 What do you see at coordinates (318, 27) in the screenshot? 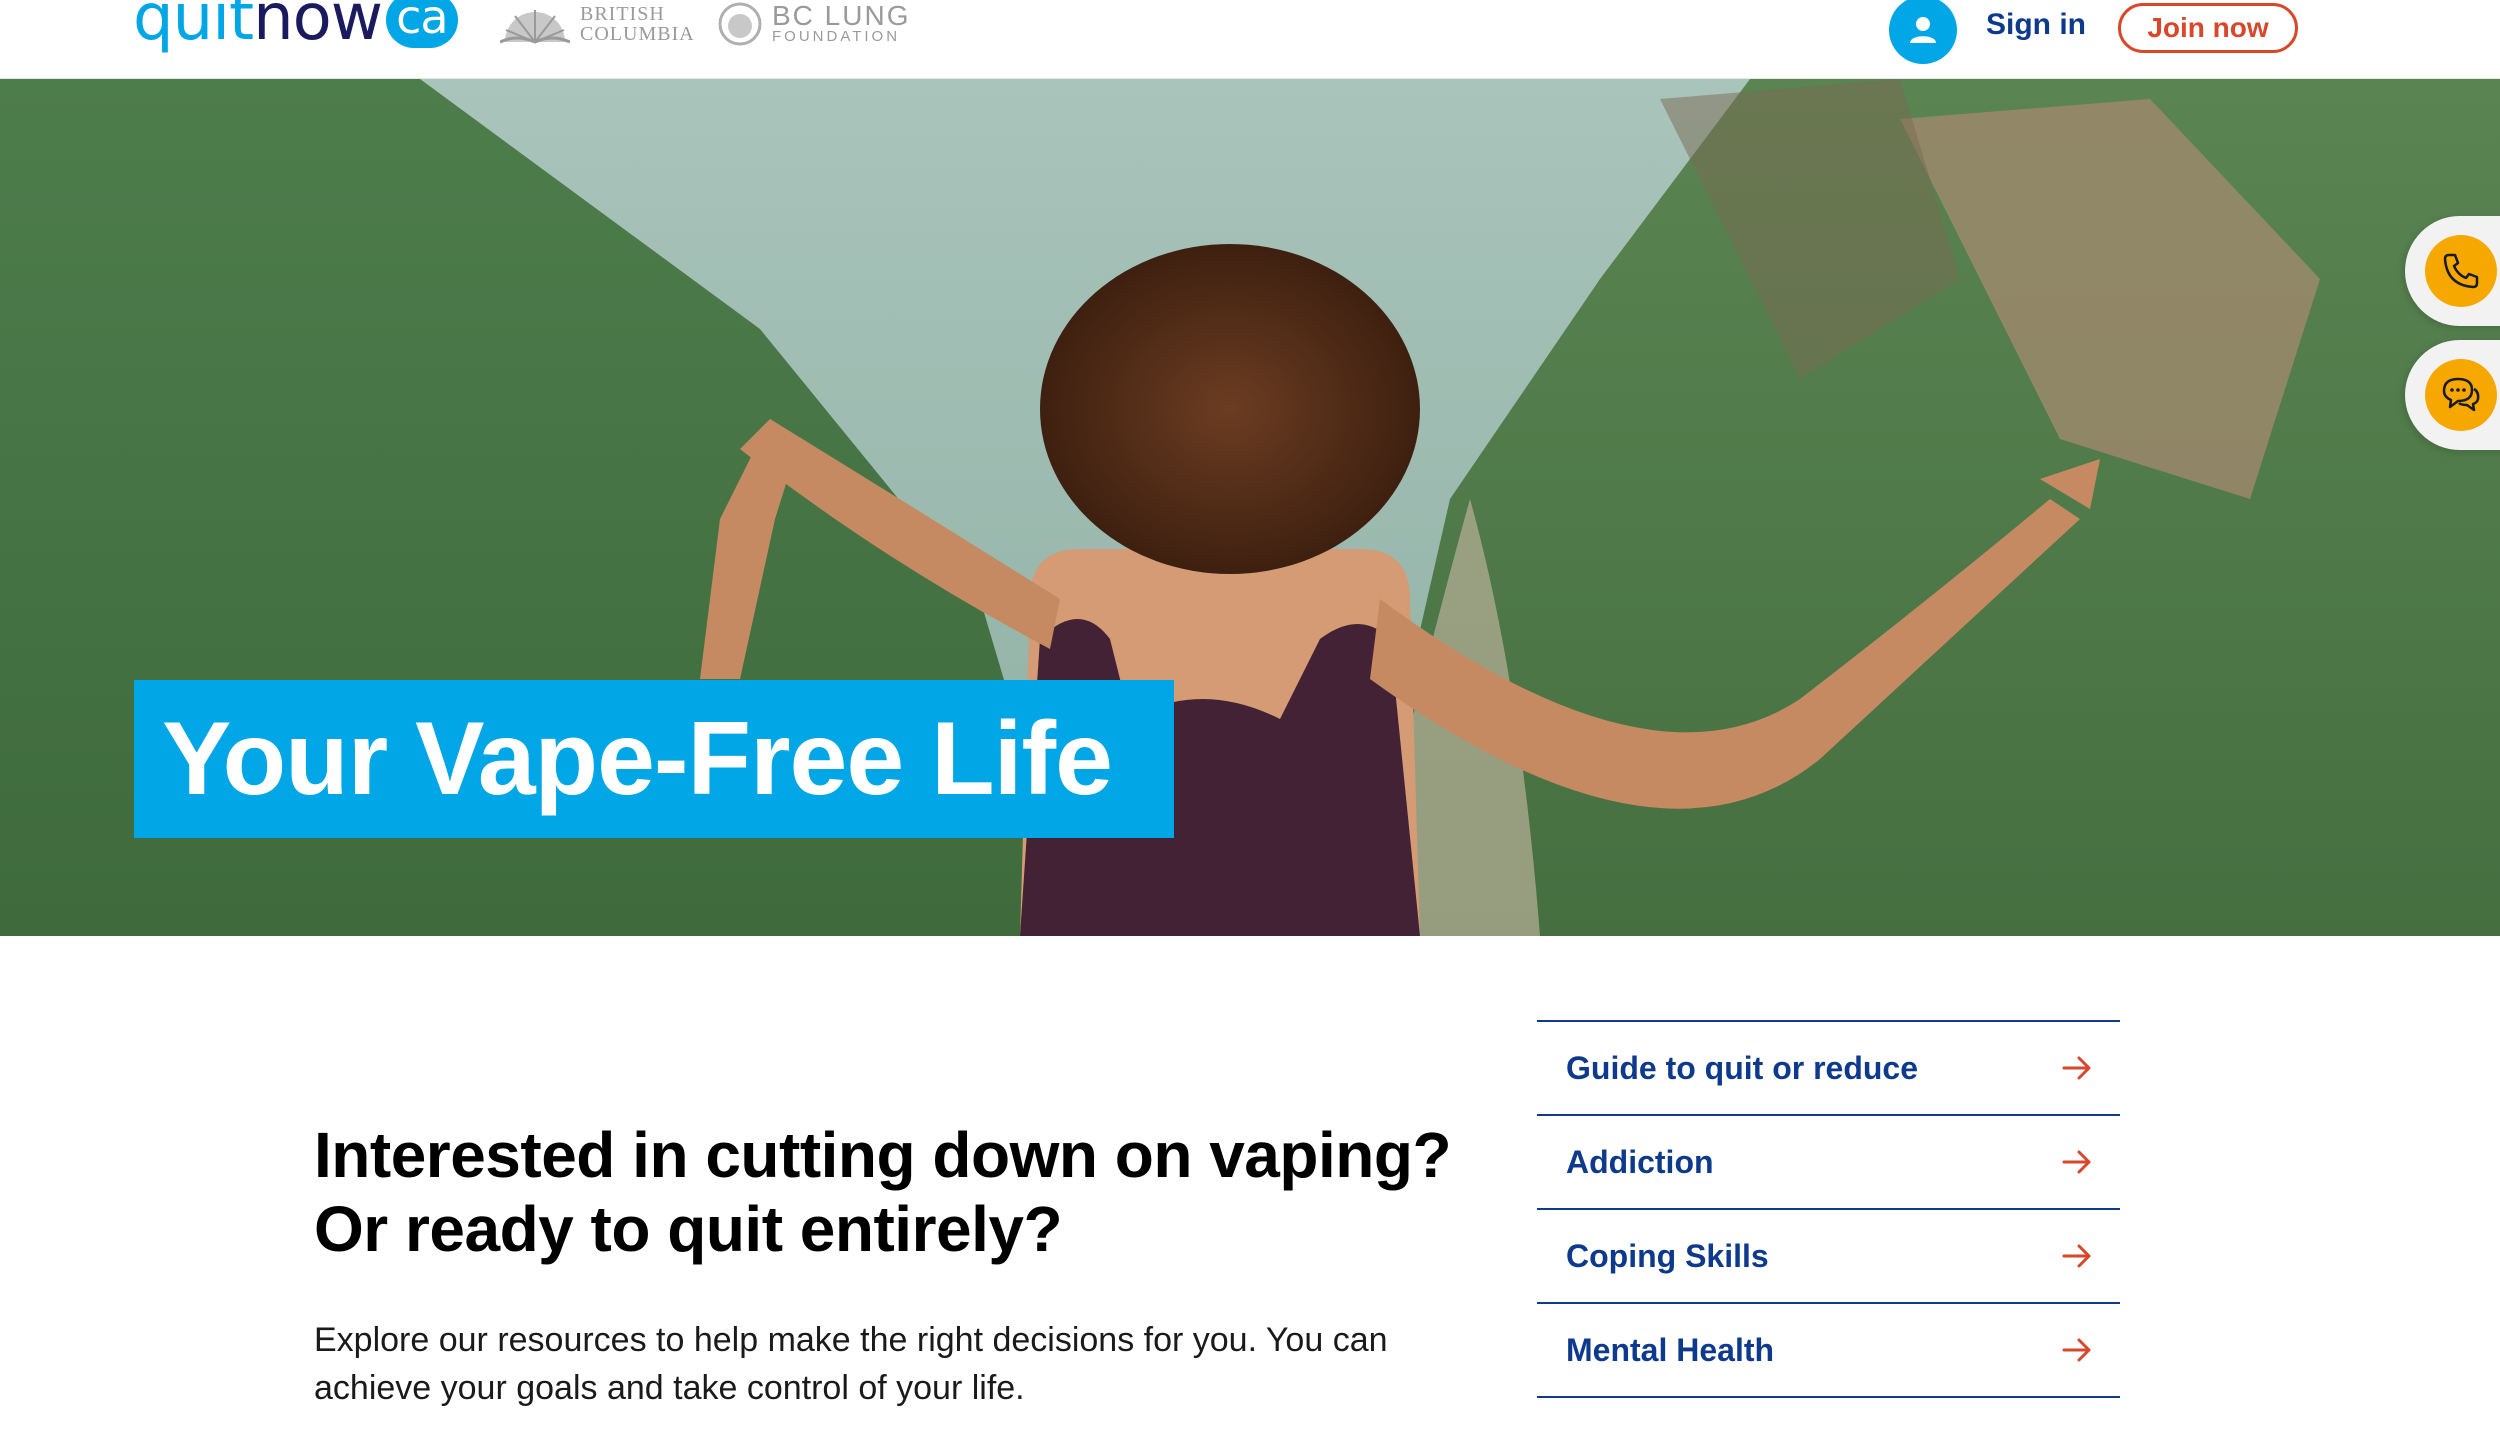
I see `logo-now: now` at bounding box center [318, 27].